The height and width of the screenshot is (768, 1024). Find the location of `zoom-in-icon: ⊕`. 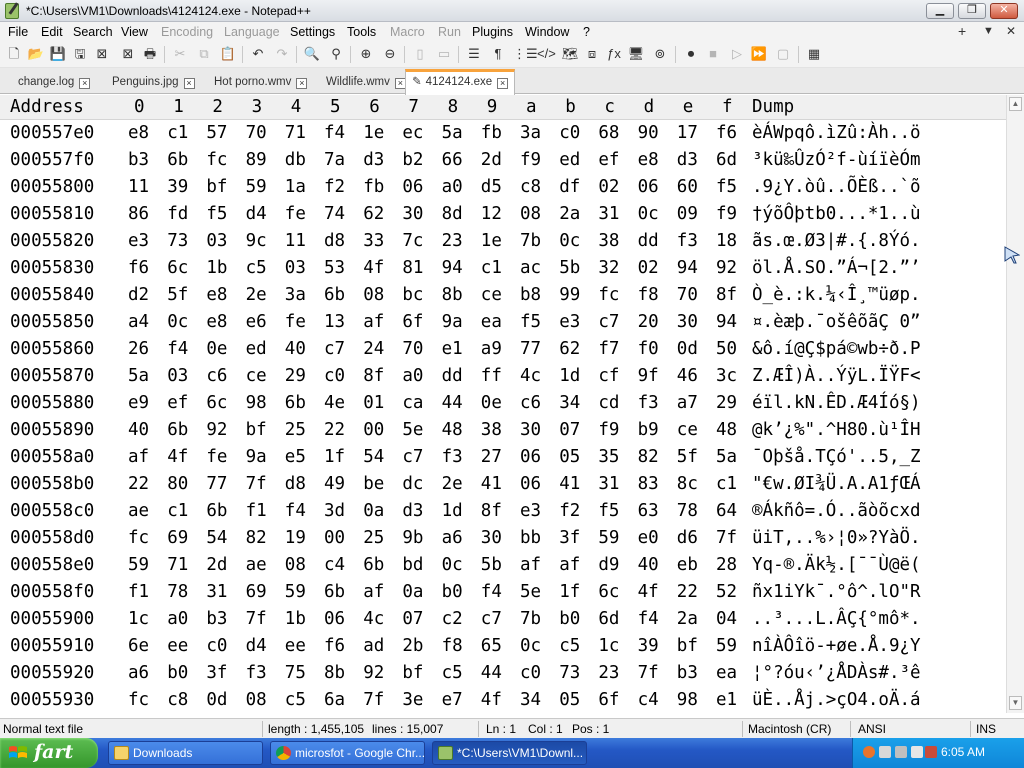

zoom-in-icon: ⊕ is located at coordinates (366, 54).